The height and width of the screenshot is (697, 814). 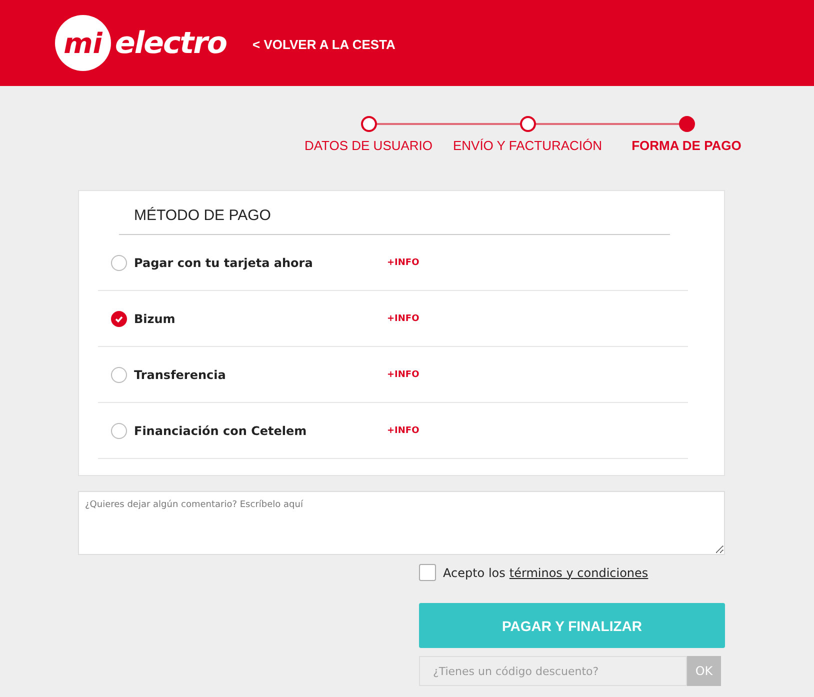 What do you see at coordinates (260, 263) in the screenshot?
I see `payment-method-label: Pagar con tu tarjeta ahora` at bounding box center [260, 263].